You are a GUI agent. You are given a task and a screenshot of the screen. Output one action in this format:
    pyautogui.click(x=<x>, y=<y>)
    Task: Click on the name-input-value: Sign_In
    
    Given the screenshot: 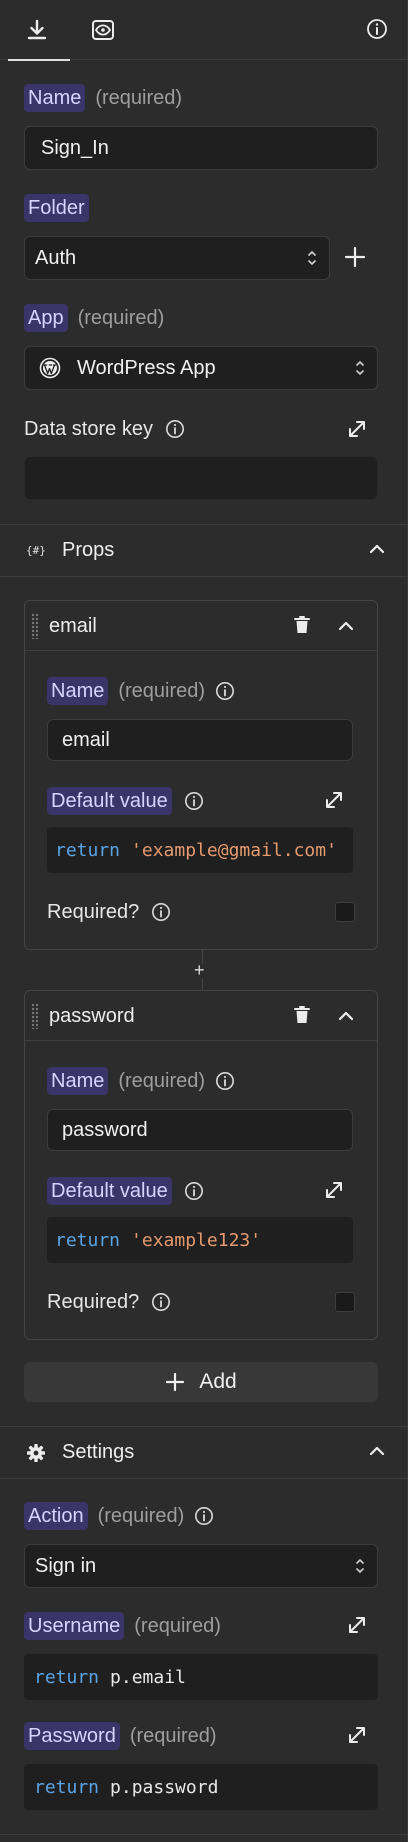 What is the action you would take?
    pyautogui.click(x=75, y=147)
    